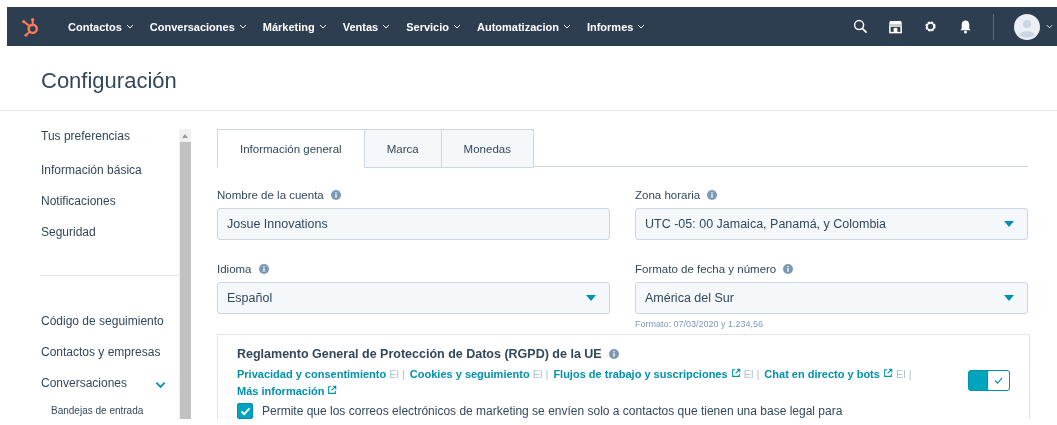 This screenshot has height=425, width=1057. Describe the element at coordinates (413, 224) in the screenshot. I see `input-field: Josue Innovations` at that location.